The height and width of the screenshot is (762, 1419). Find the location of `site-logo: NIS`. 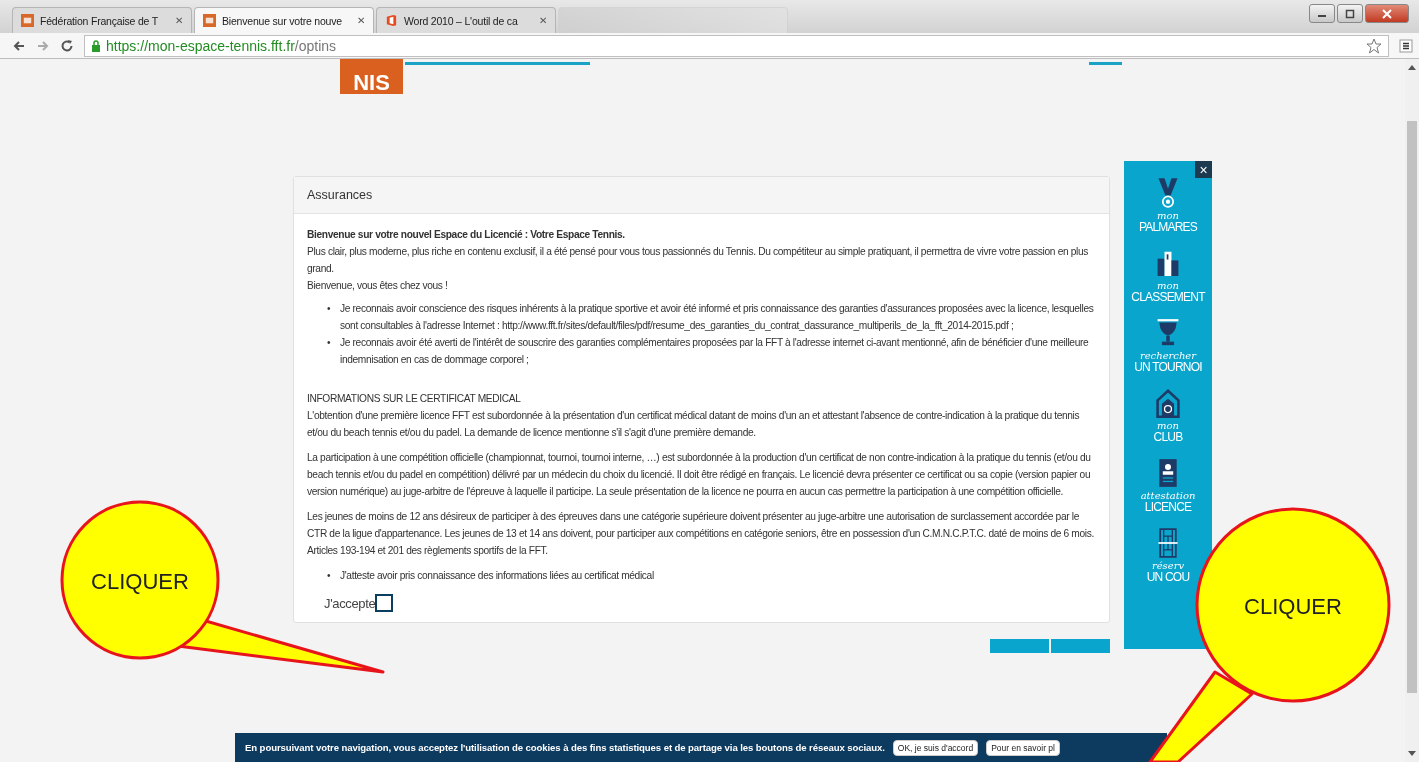

site-logo: NIS is located at coordinates (371, 76).